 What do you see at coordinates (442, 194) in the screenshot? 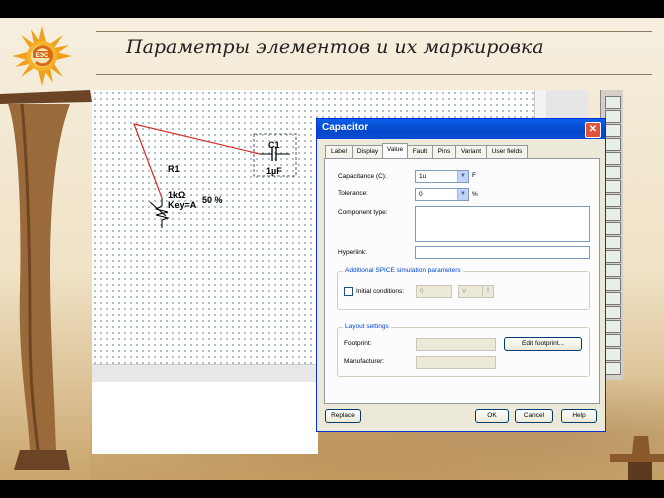
I see `tolerance-select: 0 ▼` at bounding box center [442, 194].